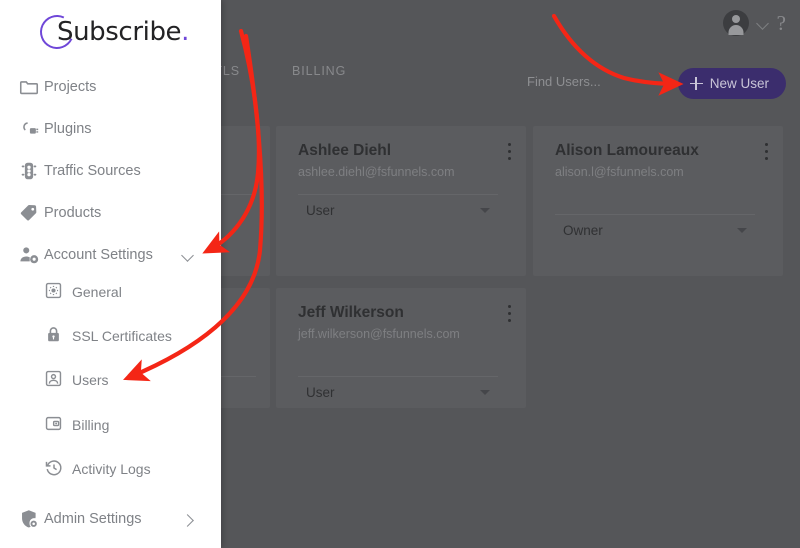 The width and height of the screenshot is (800, 548). I want to click on sidebar-item-users: Users, so click(110, 380).